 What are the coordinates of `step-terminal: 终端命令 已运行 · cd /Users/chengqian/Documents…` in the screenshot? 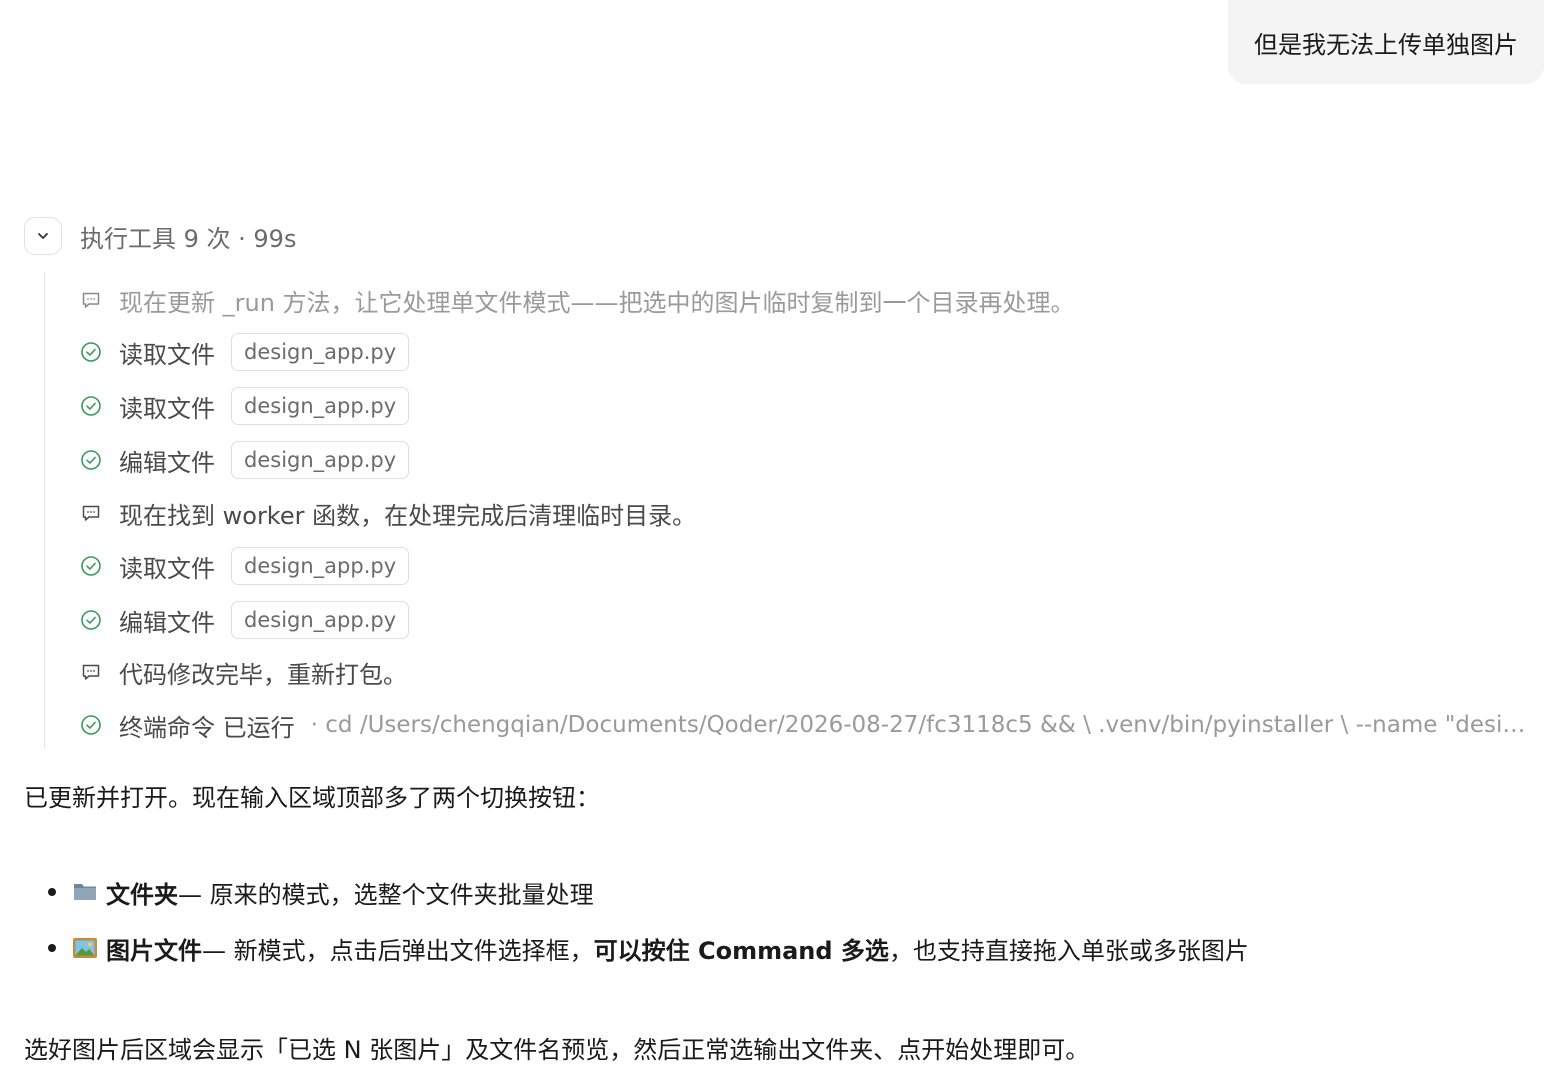 It's located at (807, 725).